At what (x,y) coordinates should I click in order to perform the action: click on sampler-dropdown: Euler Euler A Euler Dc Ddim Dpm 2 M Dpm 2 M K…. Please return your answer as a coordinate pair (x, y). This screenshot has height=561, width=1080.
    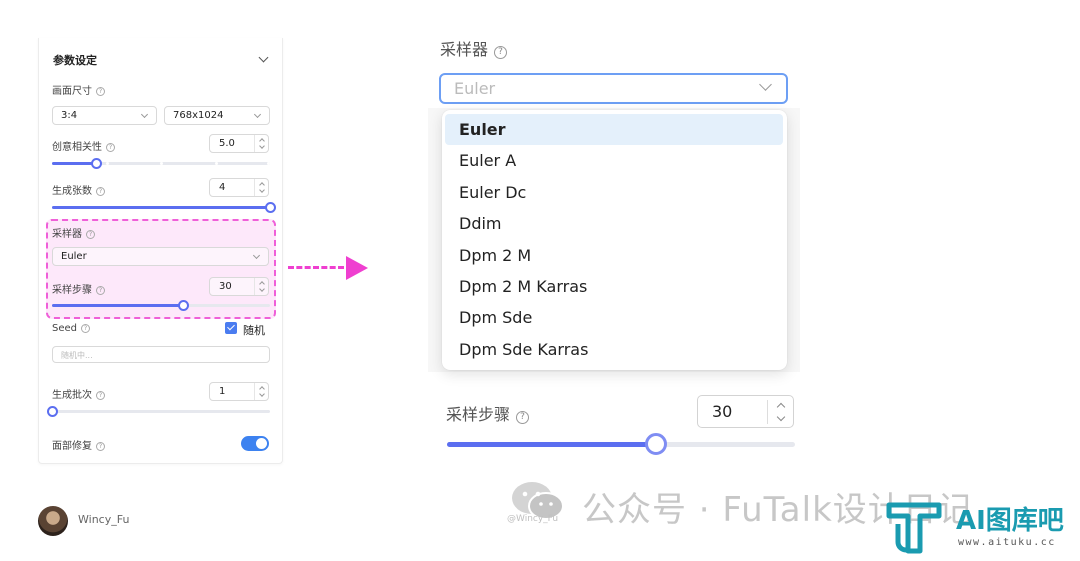
    Looking at the image, I should click on (614, 240).